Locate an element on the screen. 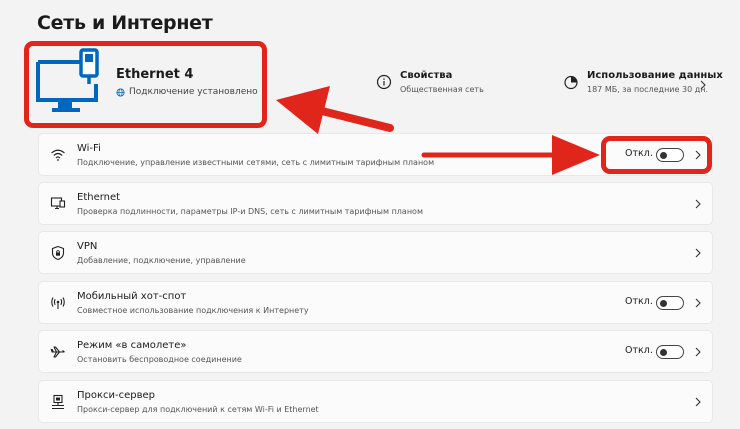 This screenshot has width=740, height=429. properties-button: Свойства Общественная сеть is located at coordinates (430, 82).